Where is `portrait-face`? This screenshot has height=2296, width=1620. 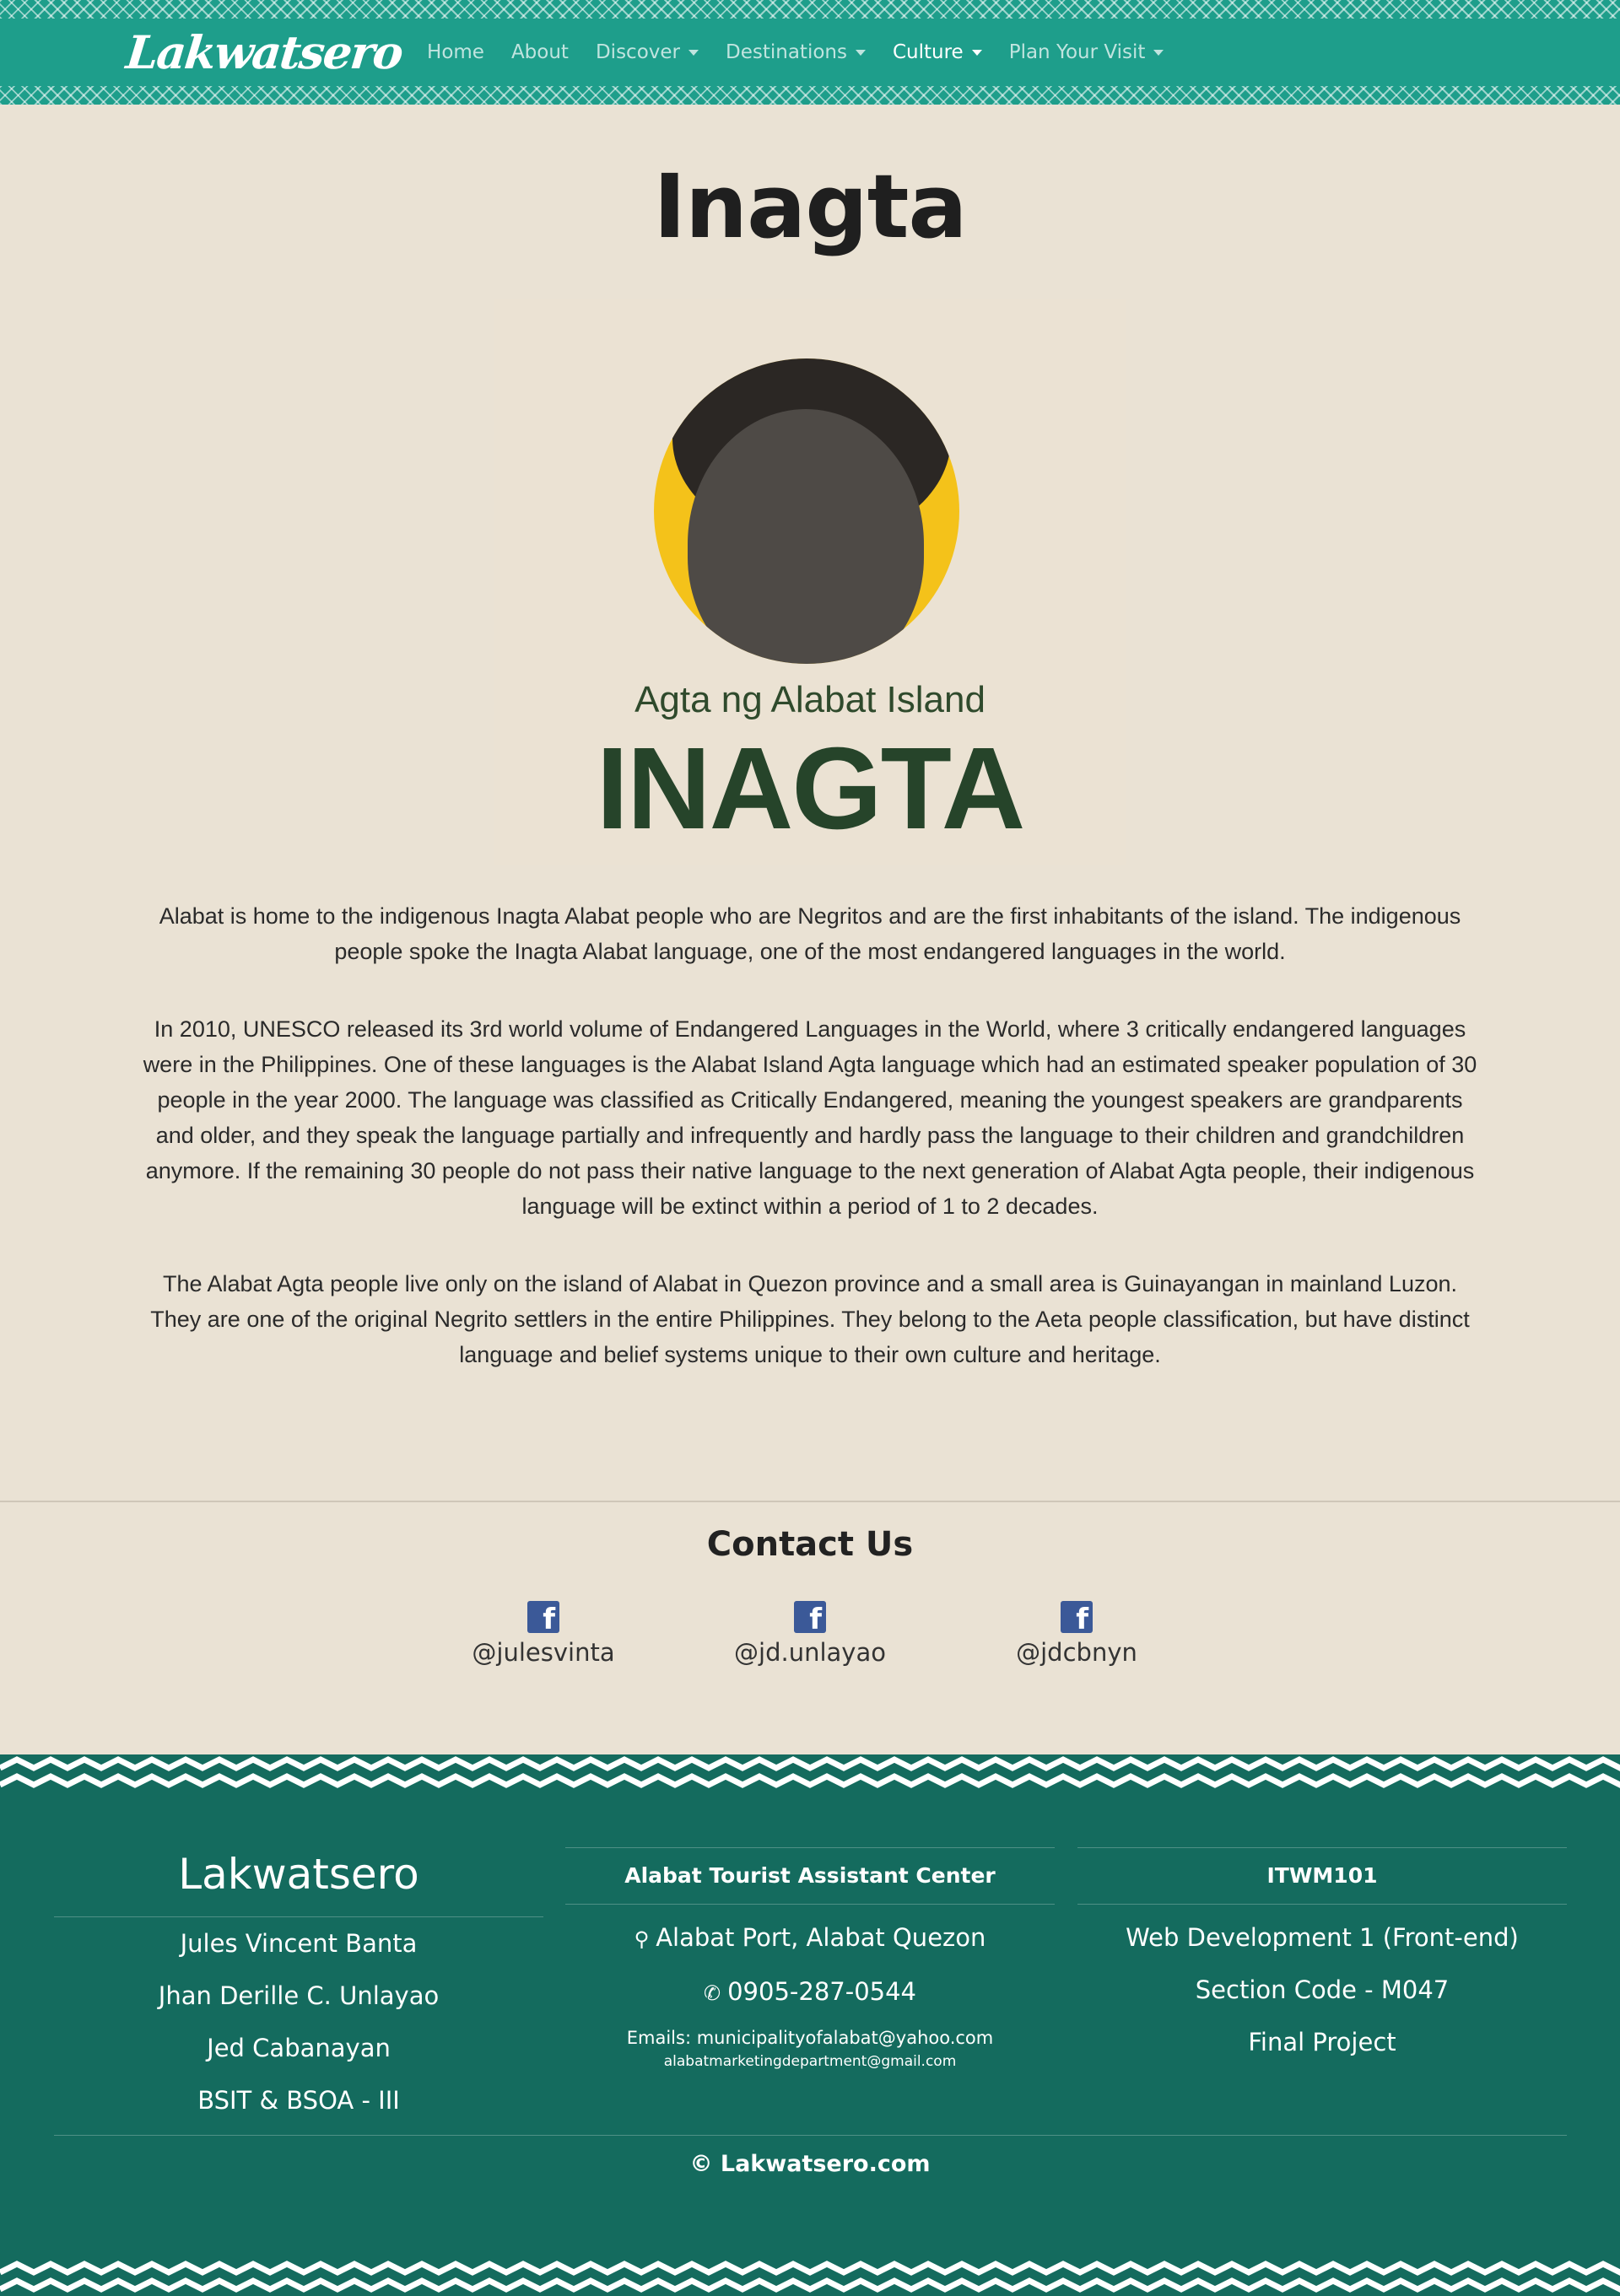
portrait-face is located at coordinates (806, 536).